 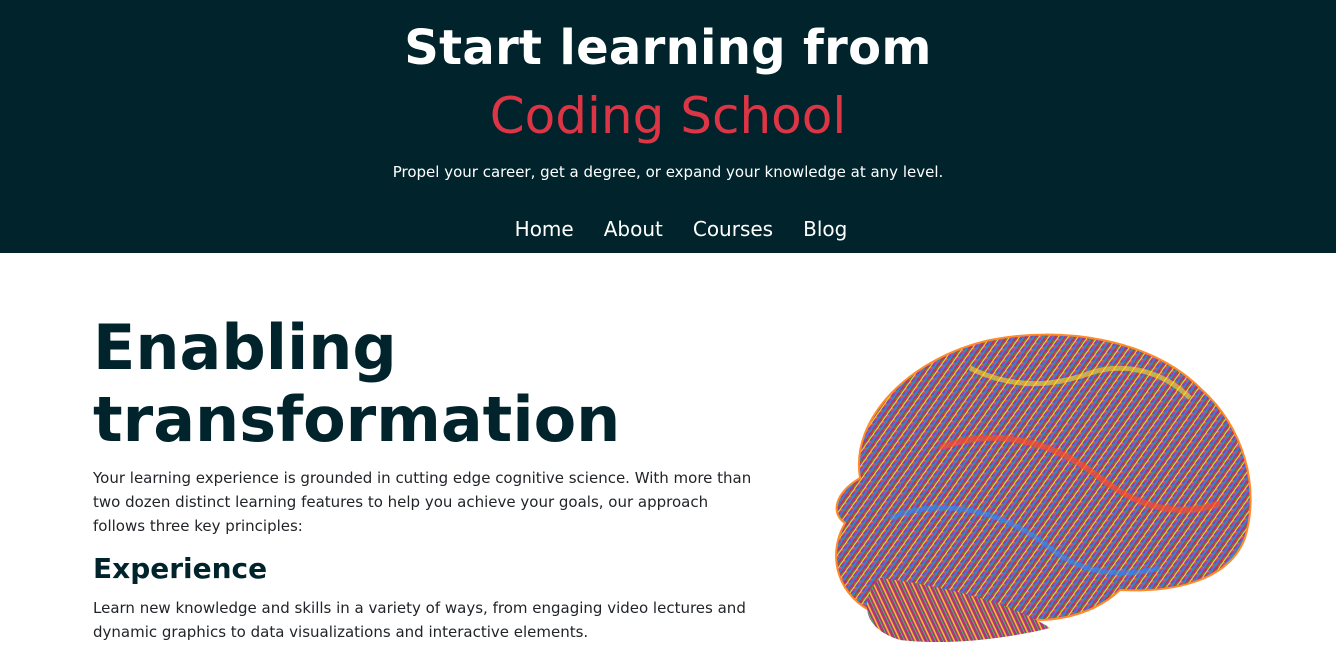 I want to click on hero-title: Start learning from, so click(x=668, y=48).